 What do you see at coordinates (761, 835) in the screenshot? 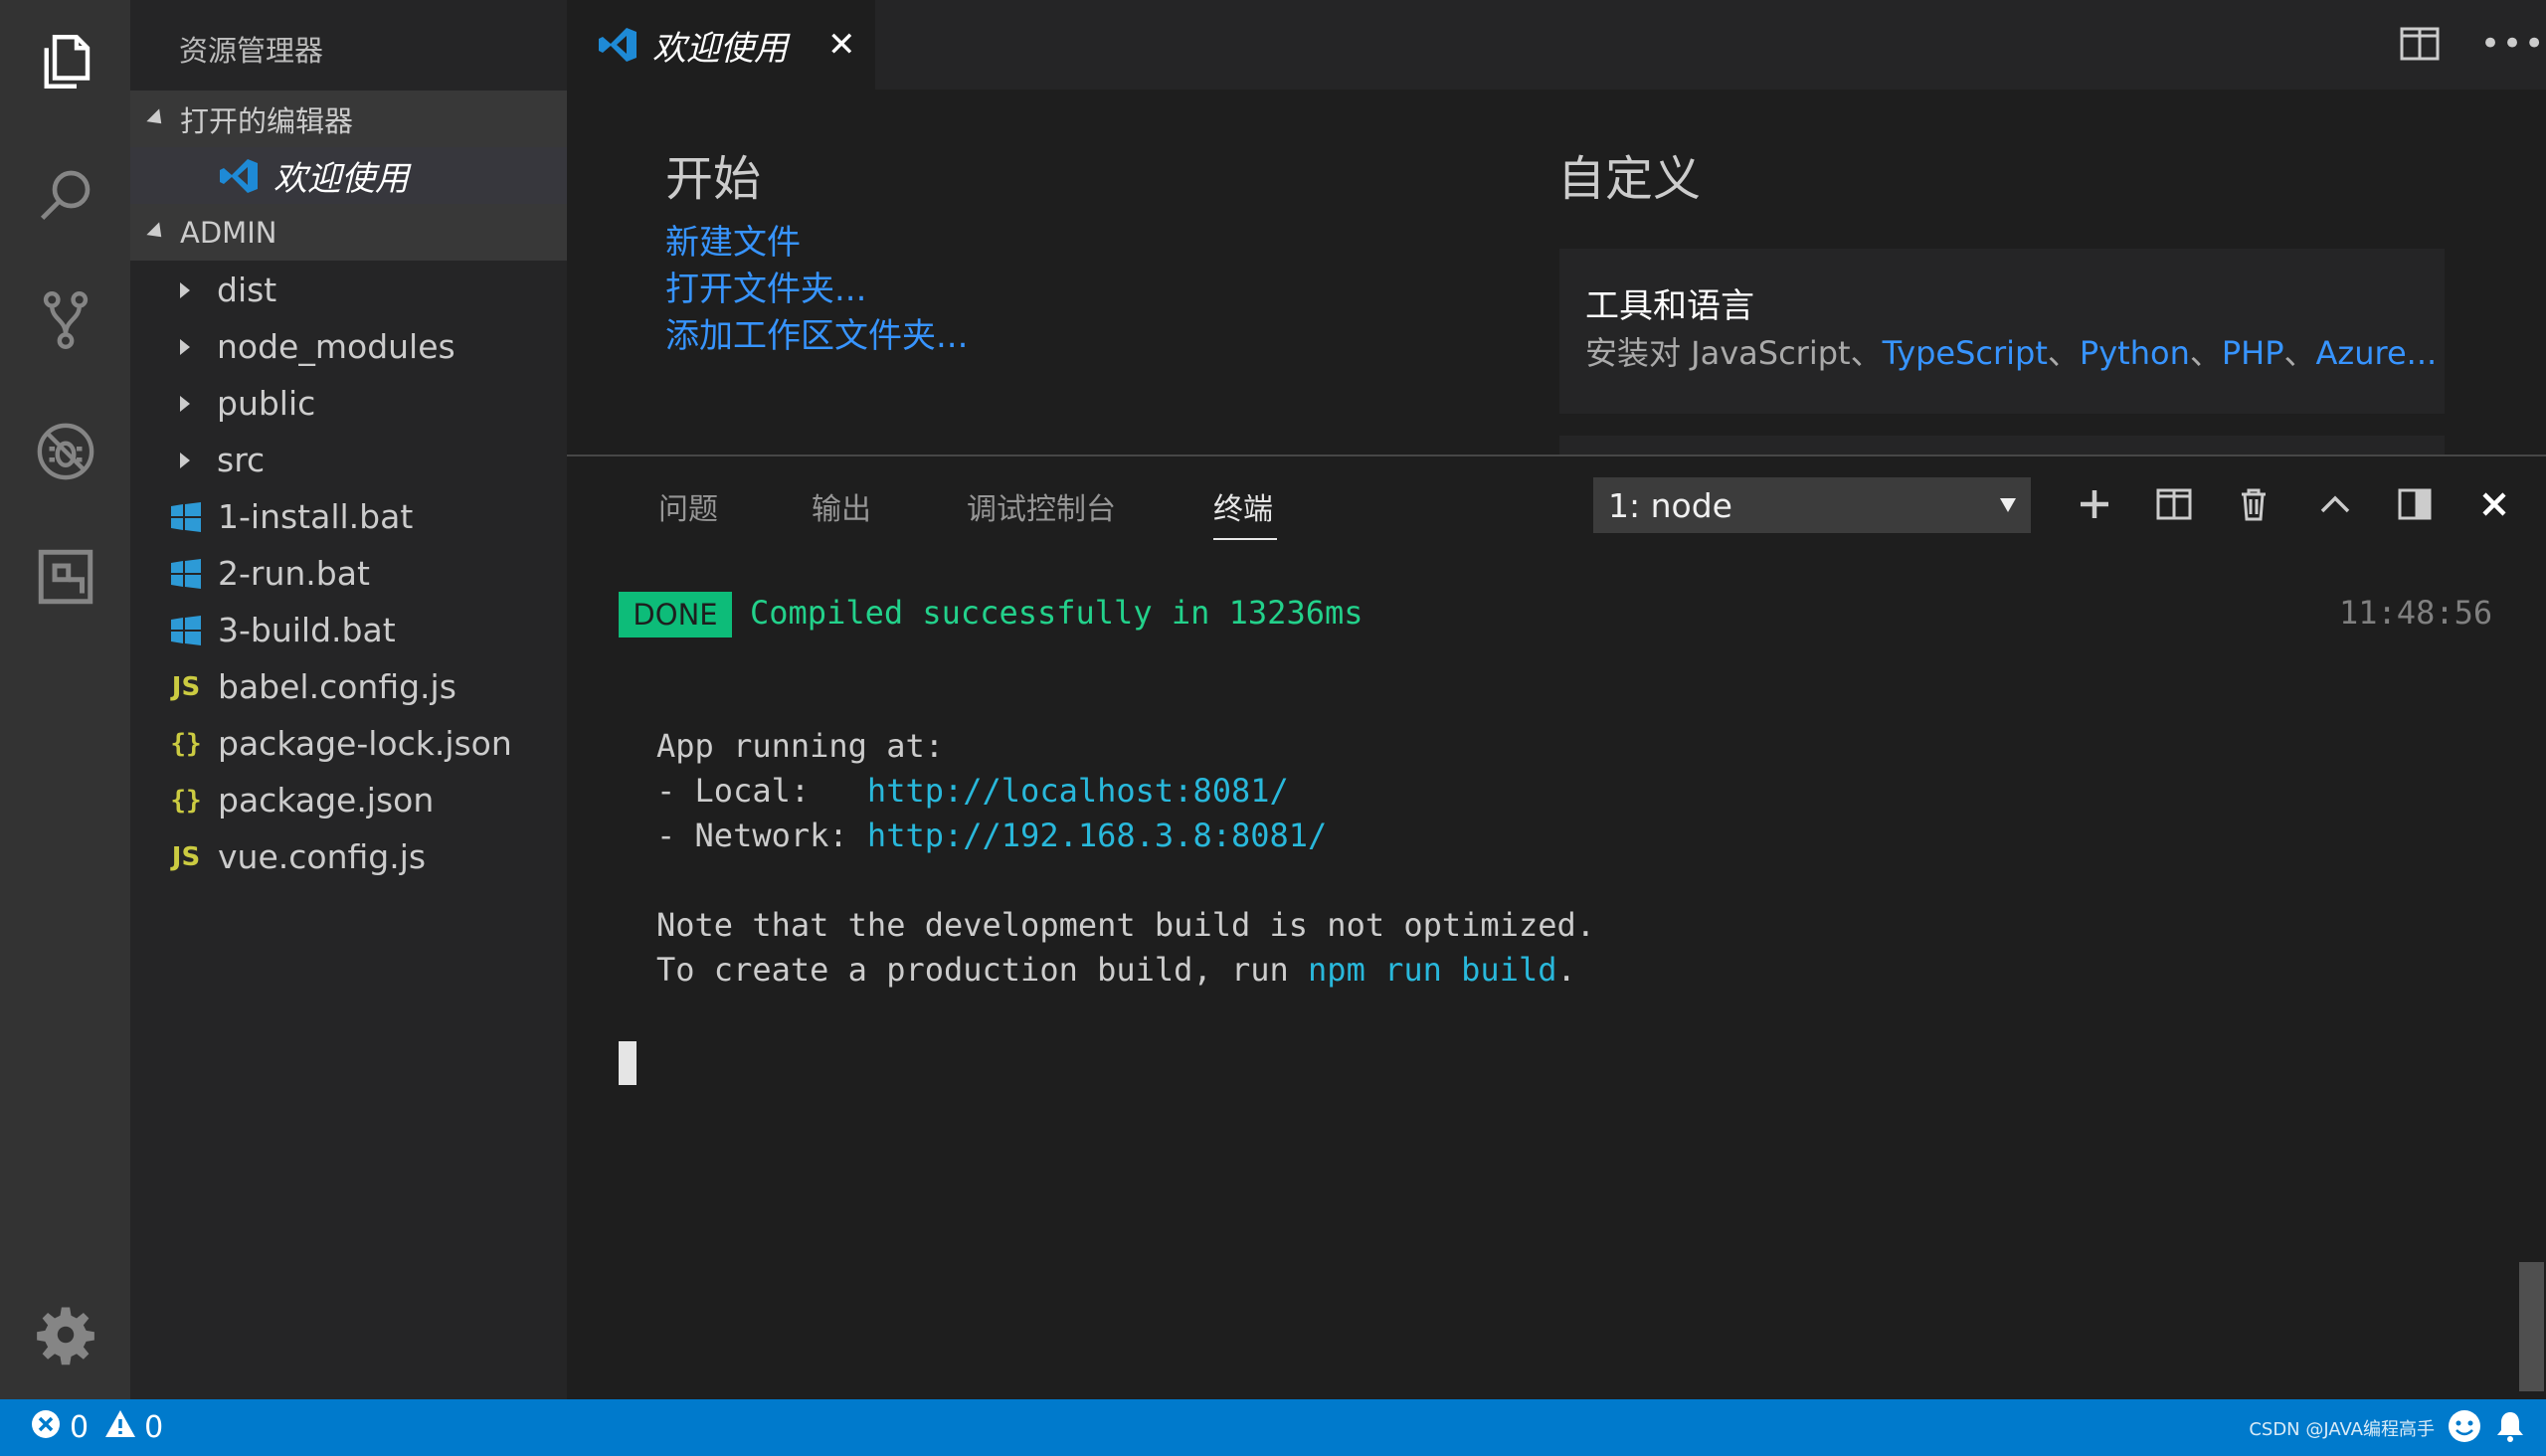
I see `network-label: - Network:` at bounding box center [761, 835].